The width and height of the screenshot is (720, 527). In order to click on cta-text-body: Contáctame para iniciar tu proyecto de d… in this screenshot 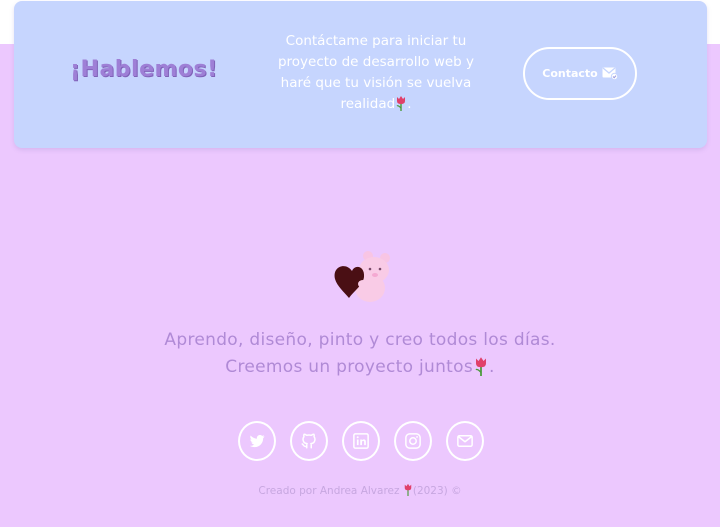, I will do `click(376, 72)`.